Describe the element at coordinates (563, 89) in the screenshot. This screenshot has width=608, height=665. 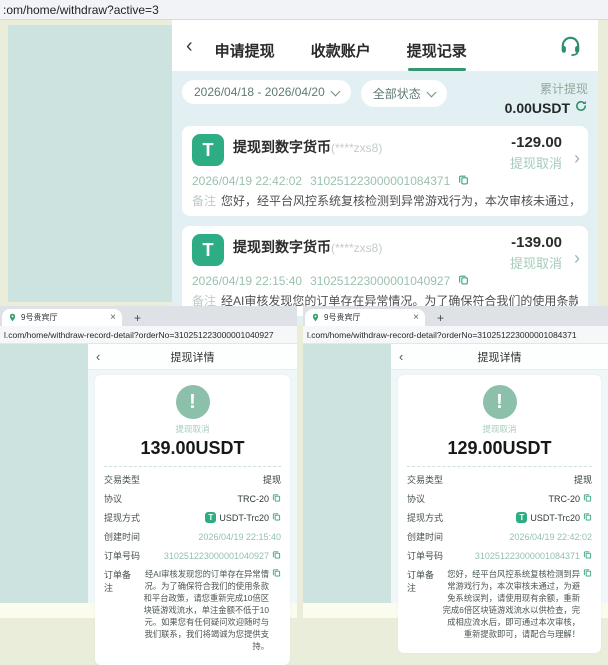
I see `total-withdraw-label: 累计提现` at that location.